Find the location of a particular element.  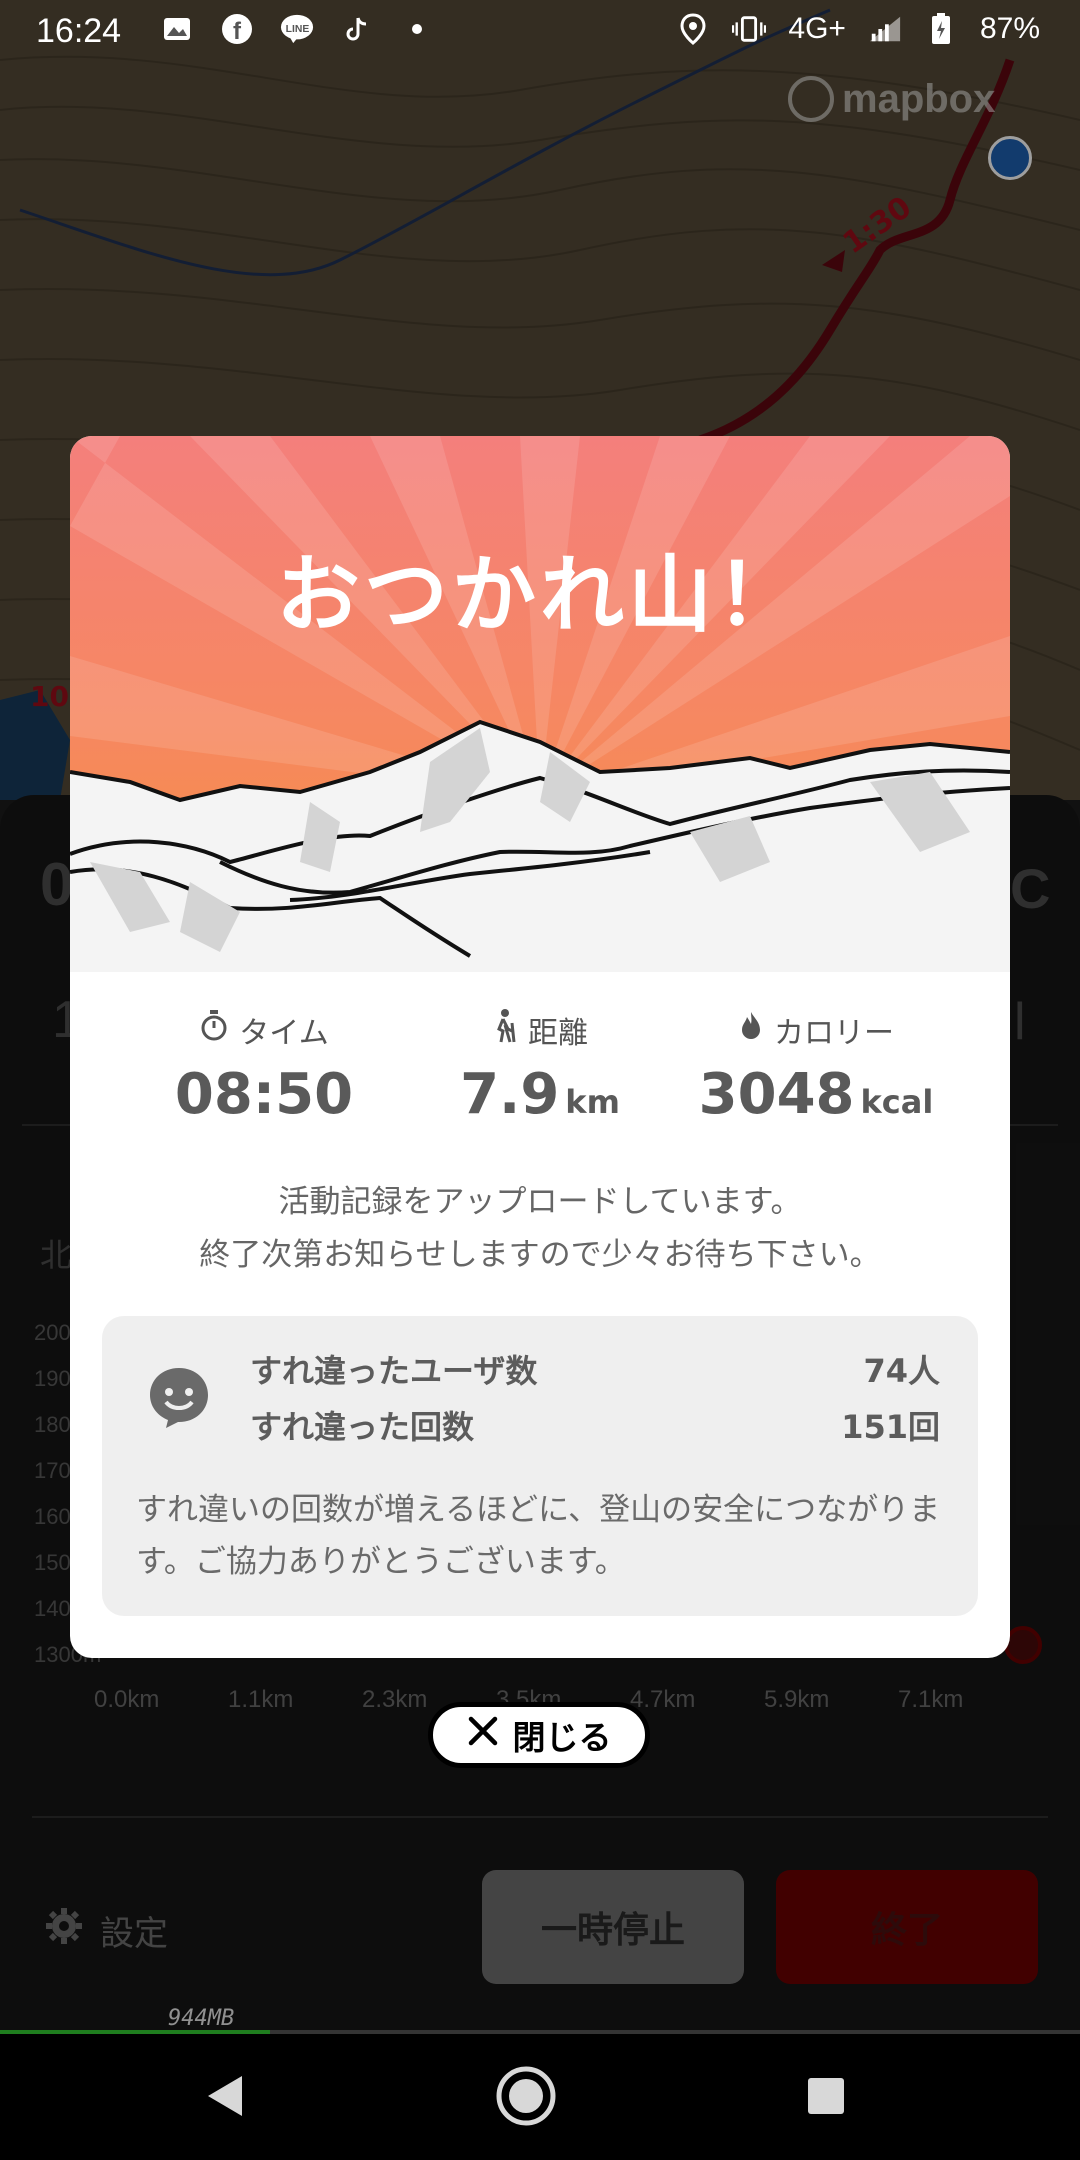

battery-icon is located at coordinates (941, 29).